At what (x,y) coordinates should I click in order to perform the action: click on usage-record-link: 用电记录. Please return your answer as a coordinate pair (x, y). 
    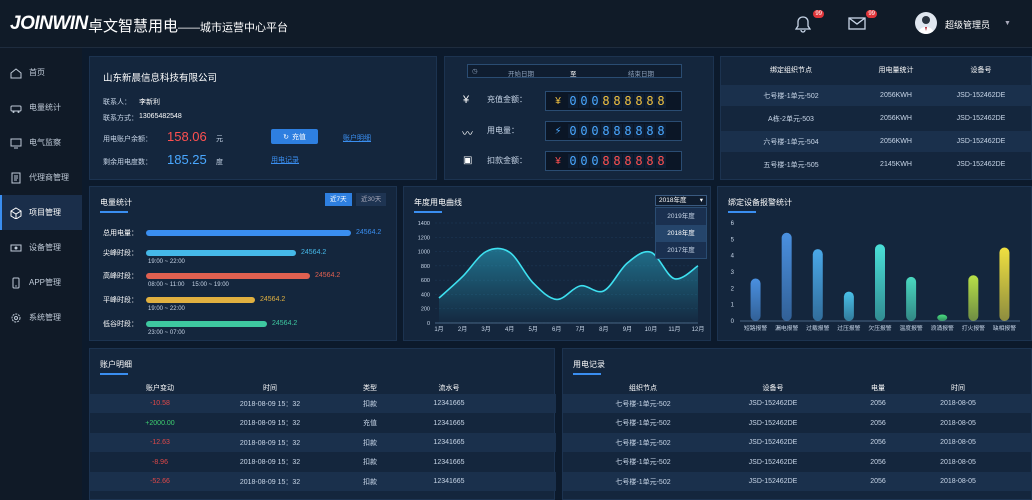
    Looking at the image, I should click on (285, 160).